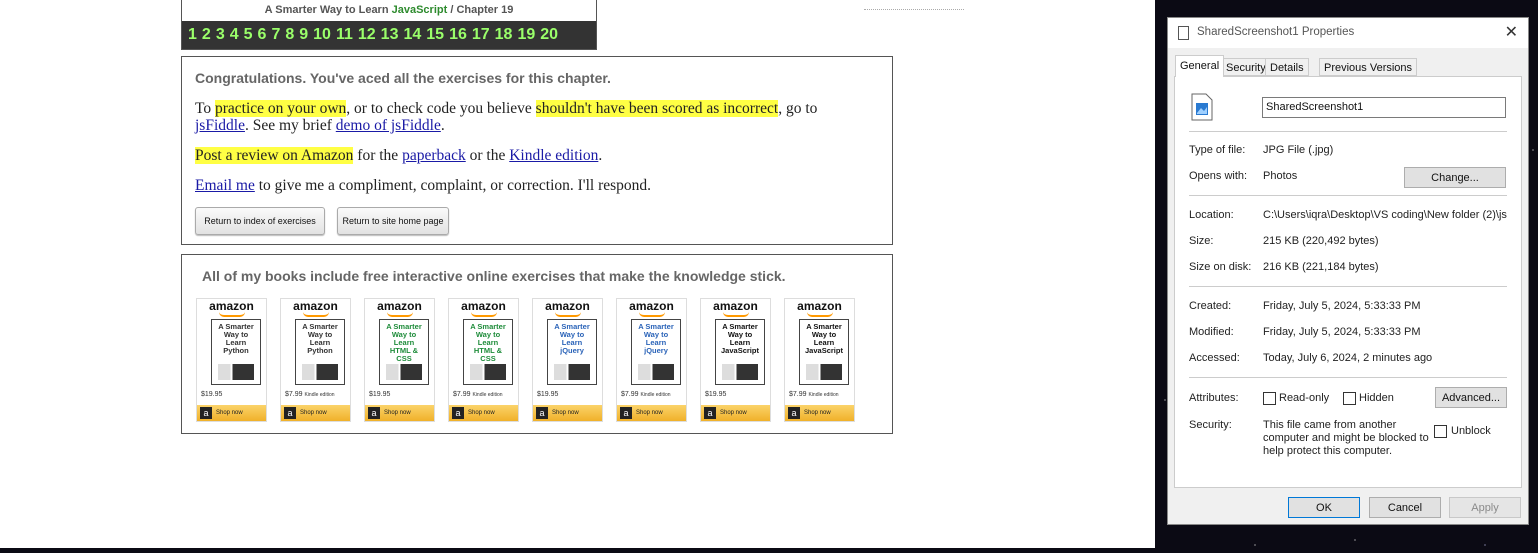 The image size is (1538, 553). I want to click on ok-button: OK, so click(1324, 507).